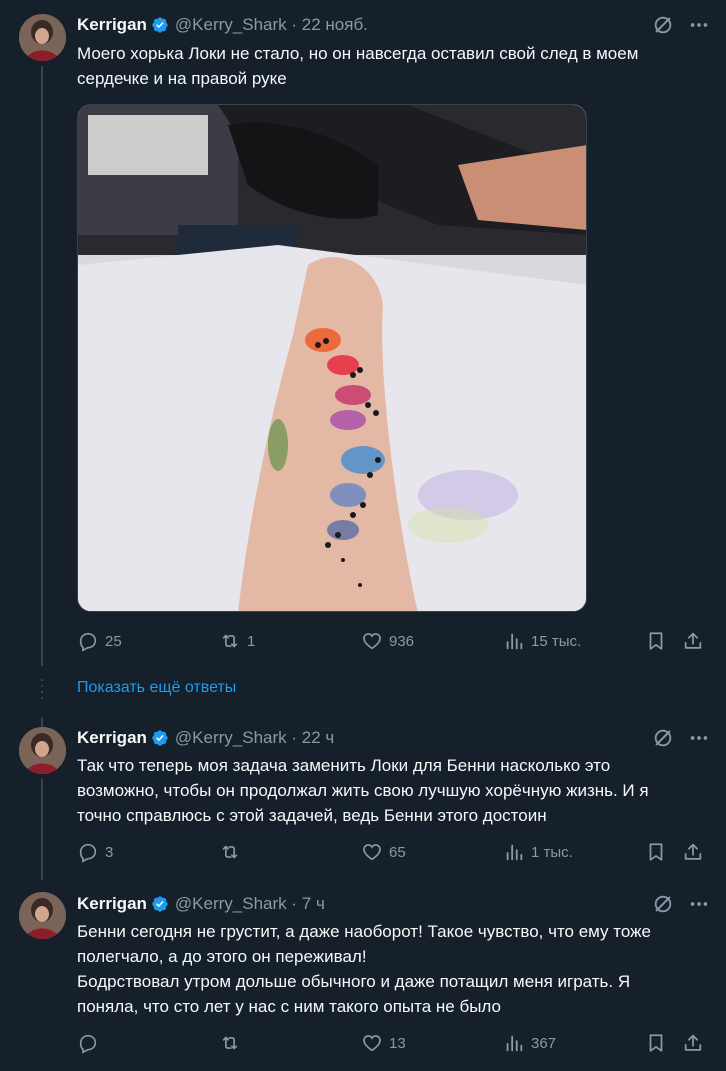  Describe the element at coordinates (552, 852) in the screenshot. I see `views-count: 1 тыс.` at that location.